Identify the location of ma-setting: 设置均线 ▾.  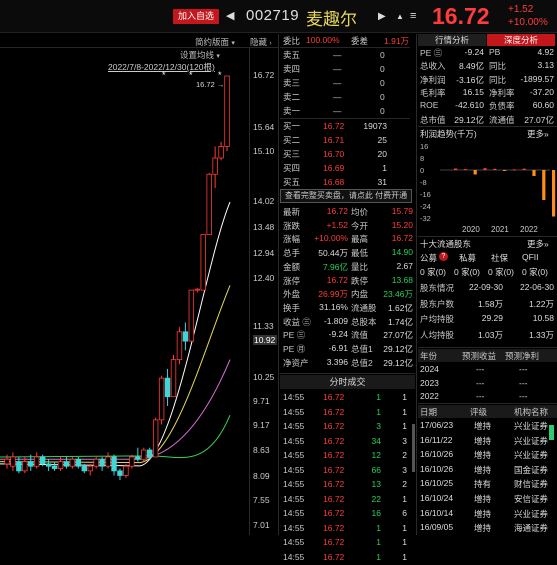
(200, 55).